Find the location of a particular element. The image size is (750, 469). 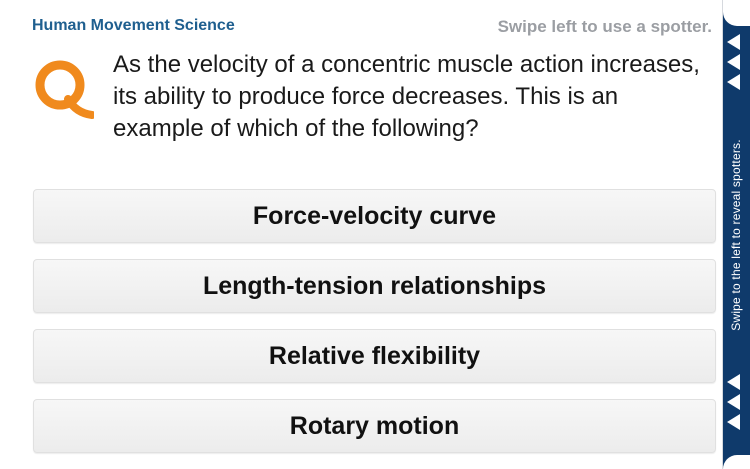

answer-option-4: Rotary motion is located at coordinates (374, 426).